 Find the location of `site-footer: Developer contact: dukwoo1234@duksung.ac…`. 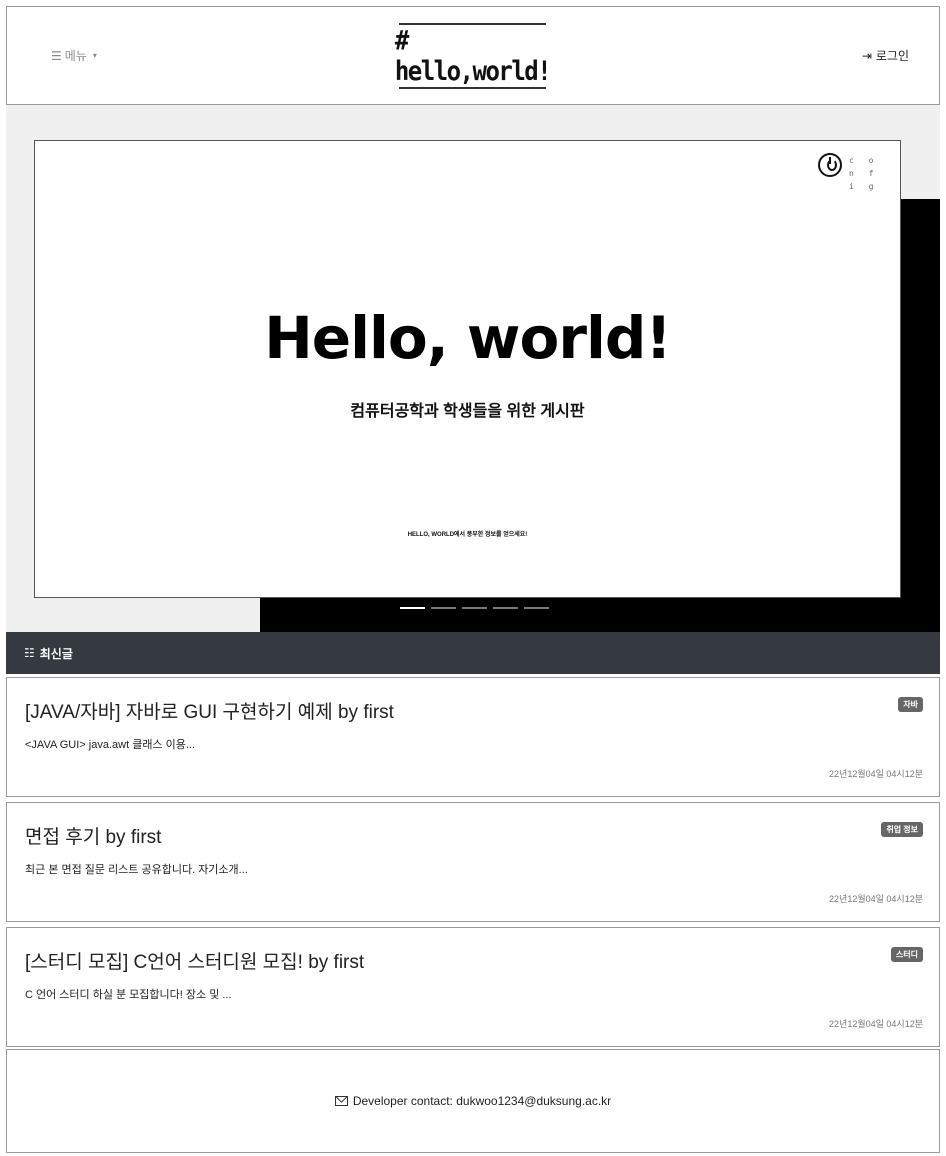

site-footer: Developer contact: dukwoo1234@duksung.ac… is located at coordinates (473, 1101).